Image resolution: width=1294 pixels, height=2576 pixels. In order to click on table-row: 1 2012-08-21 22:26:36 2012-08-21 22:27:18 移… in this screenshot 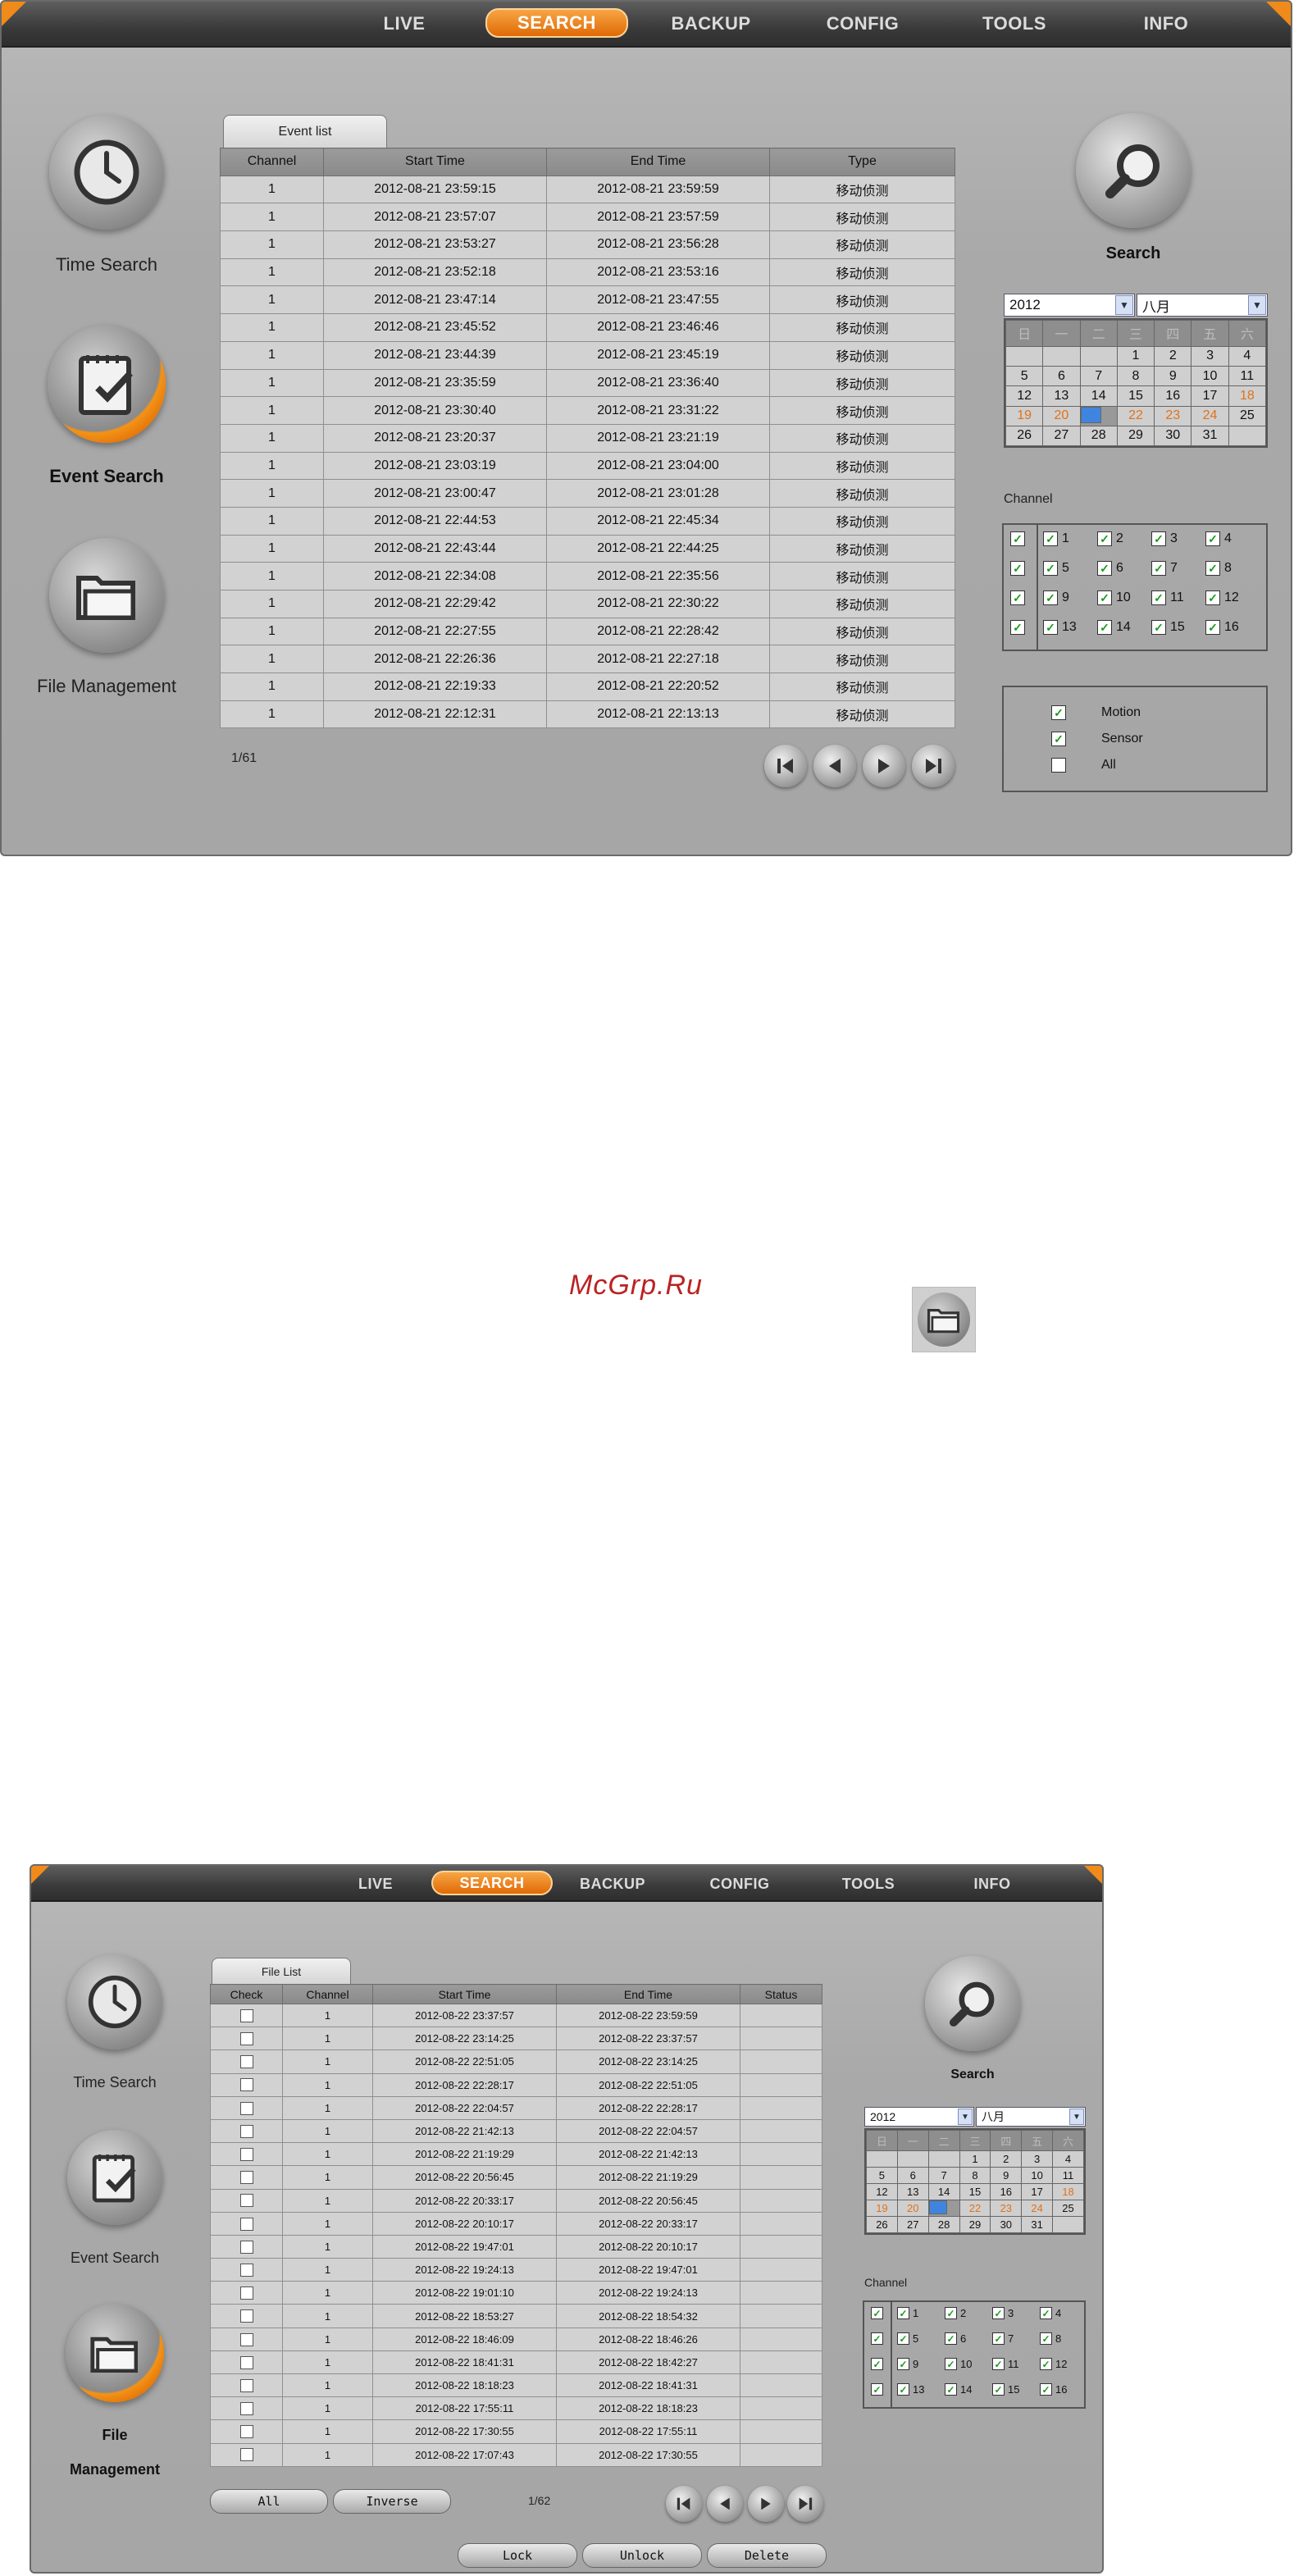, I will do `click(587, 659)`.